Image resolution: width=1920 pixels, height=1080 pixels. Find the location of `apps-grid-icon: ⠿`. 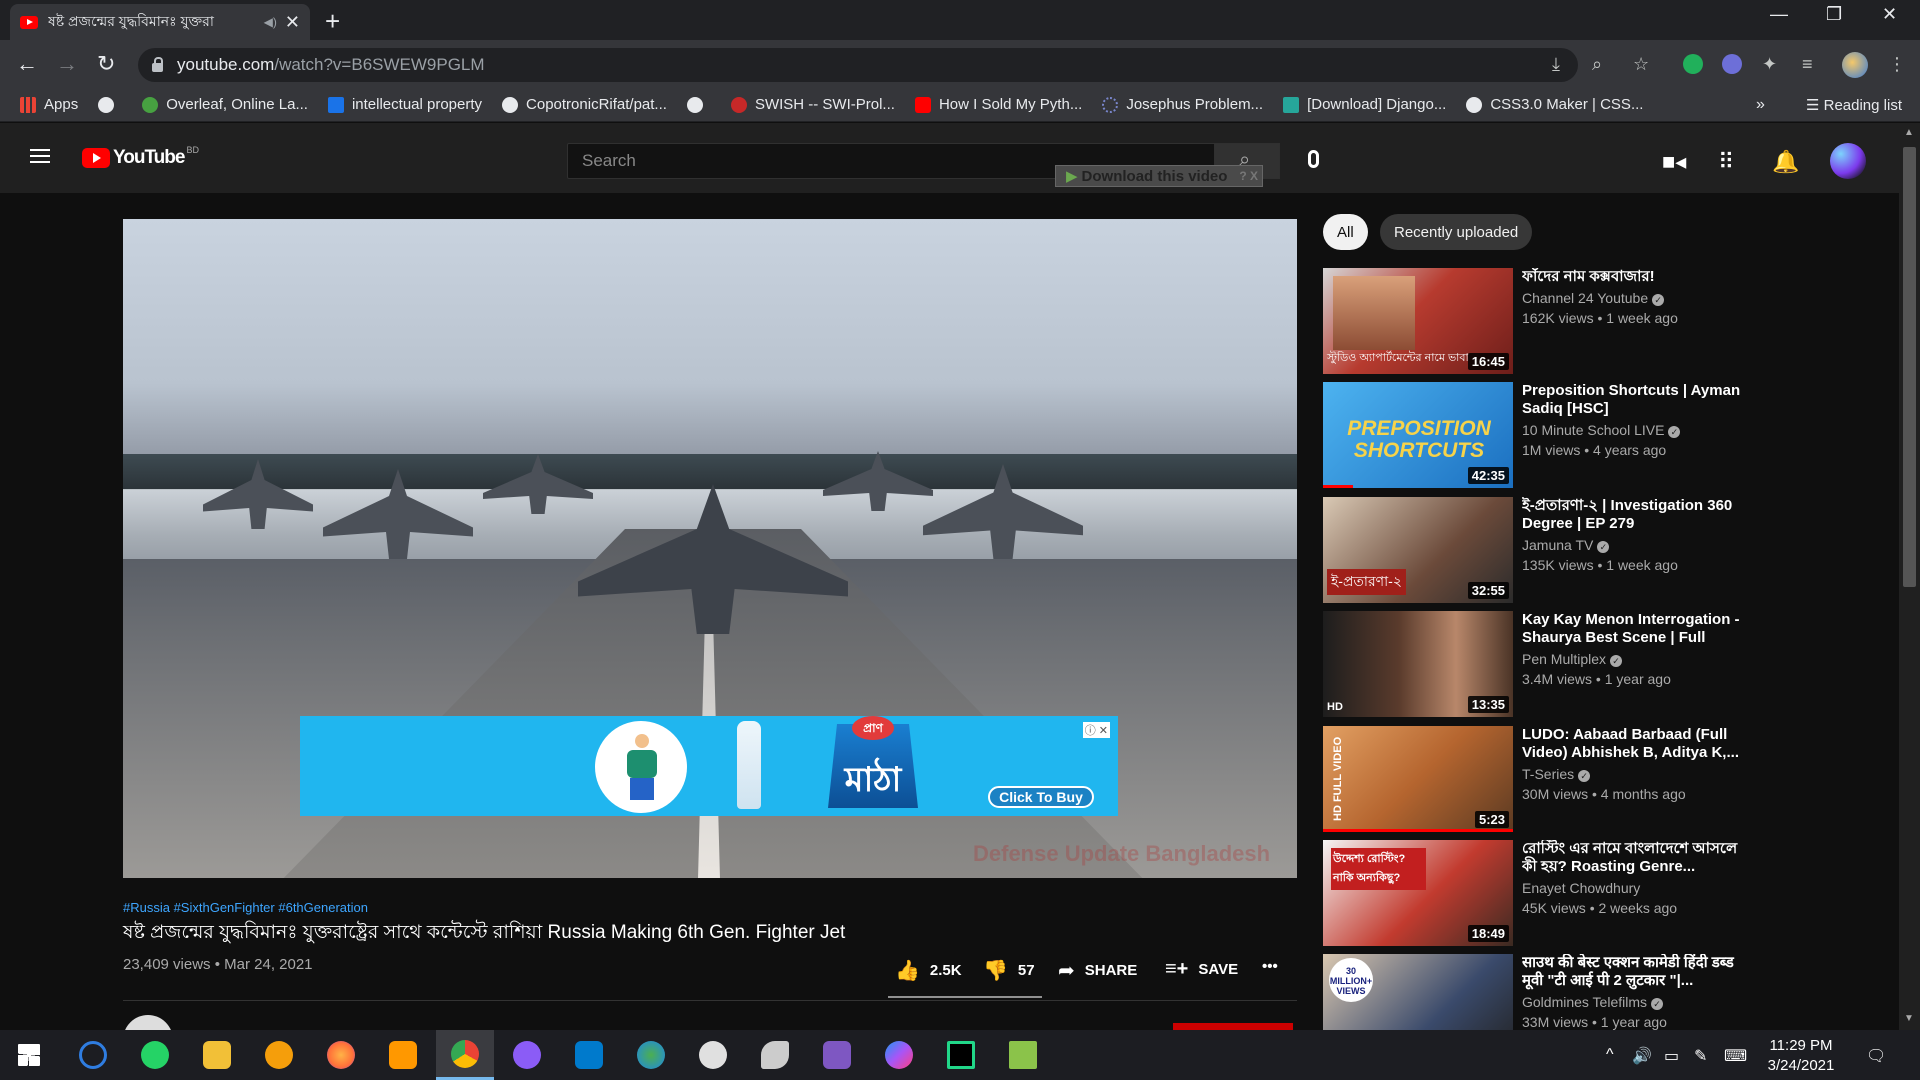

apps-grid-icon: ⠿ is located at coordinates (1726, 162).